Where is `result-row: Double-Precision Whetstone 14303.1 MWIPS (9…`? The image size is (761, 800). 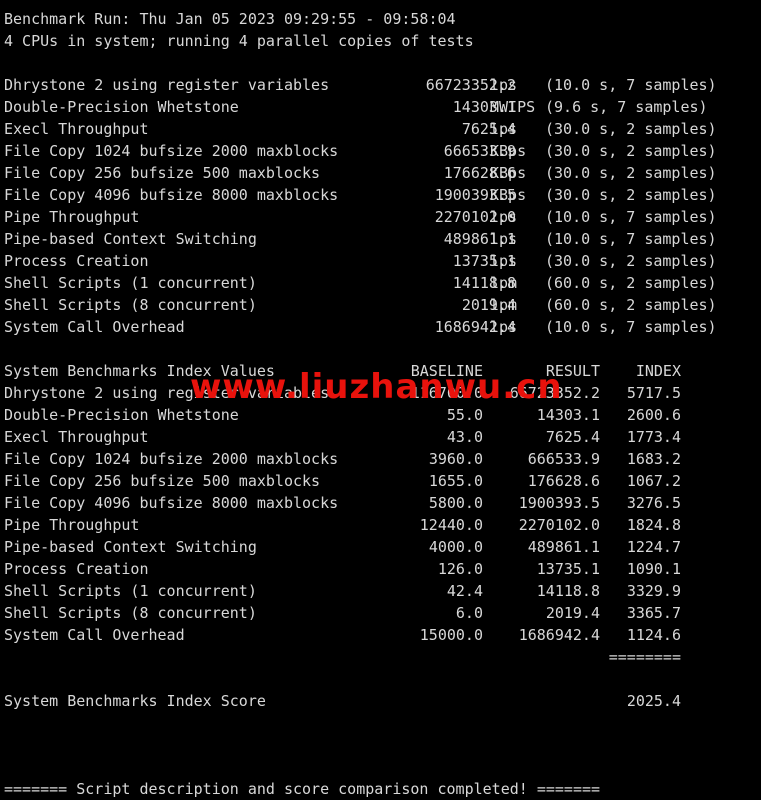
result-row: Double-Precision Whetstone 14303.1 MWIPS (9… is located at coordinates (382, 107).